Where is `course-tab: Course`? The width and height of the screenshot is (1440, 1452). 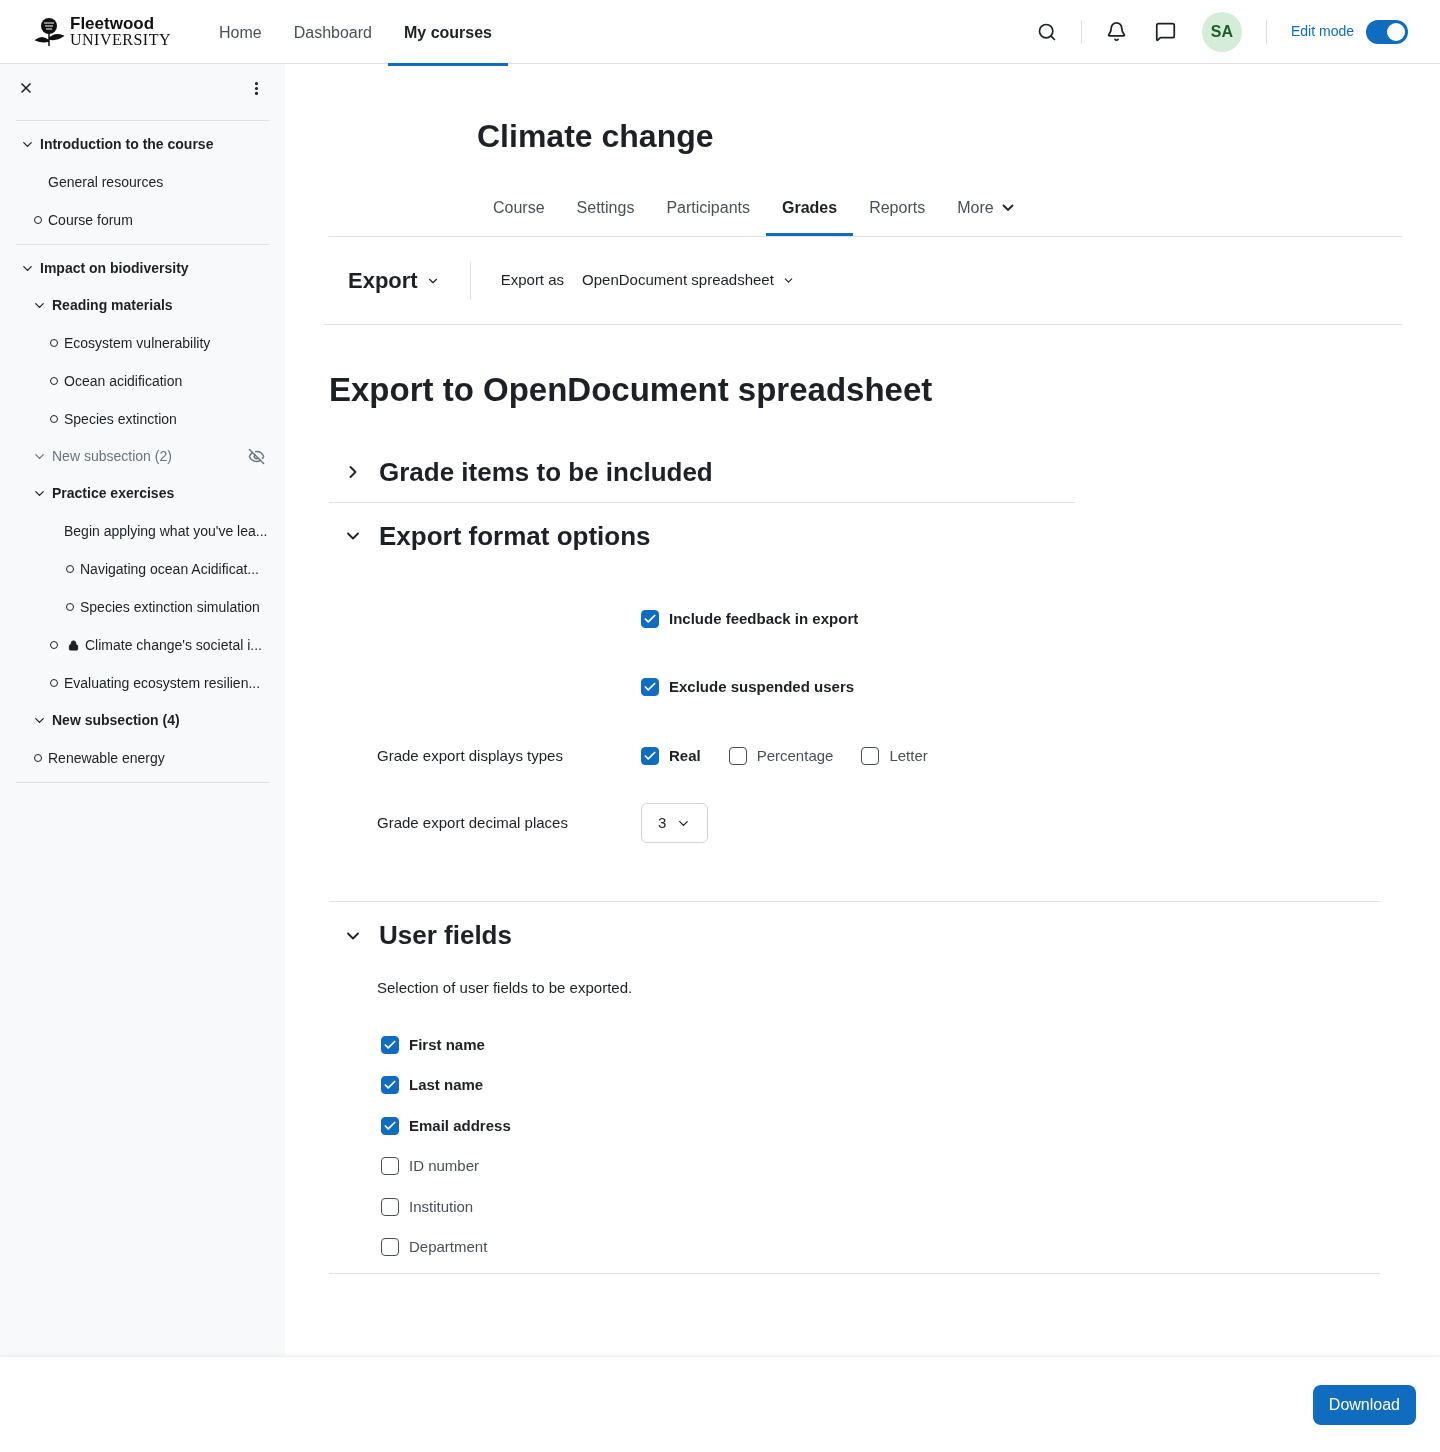 course-tab: Course is located at coordinates (519, 209).